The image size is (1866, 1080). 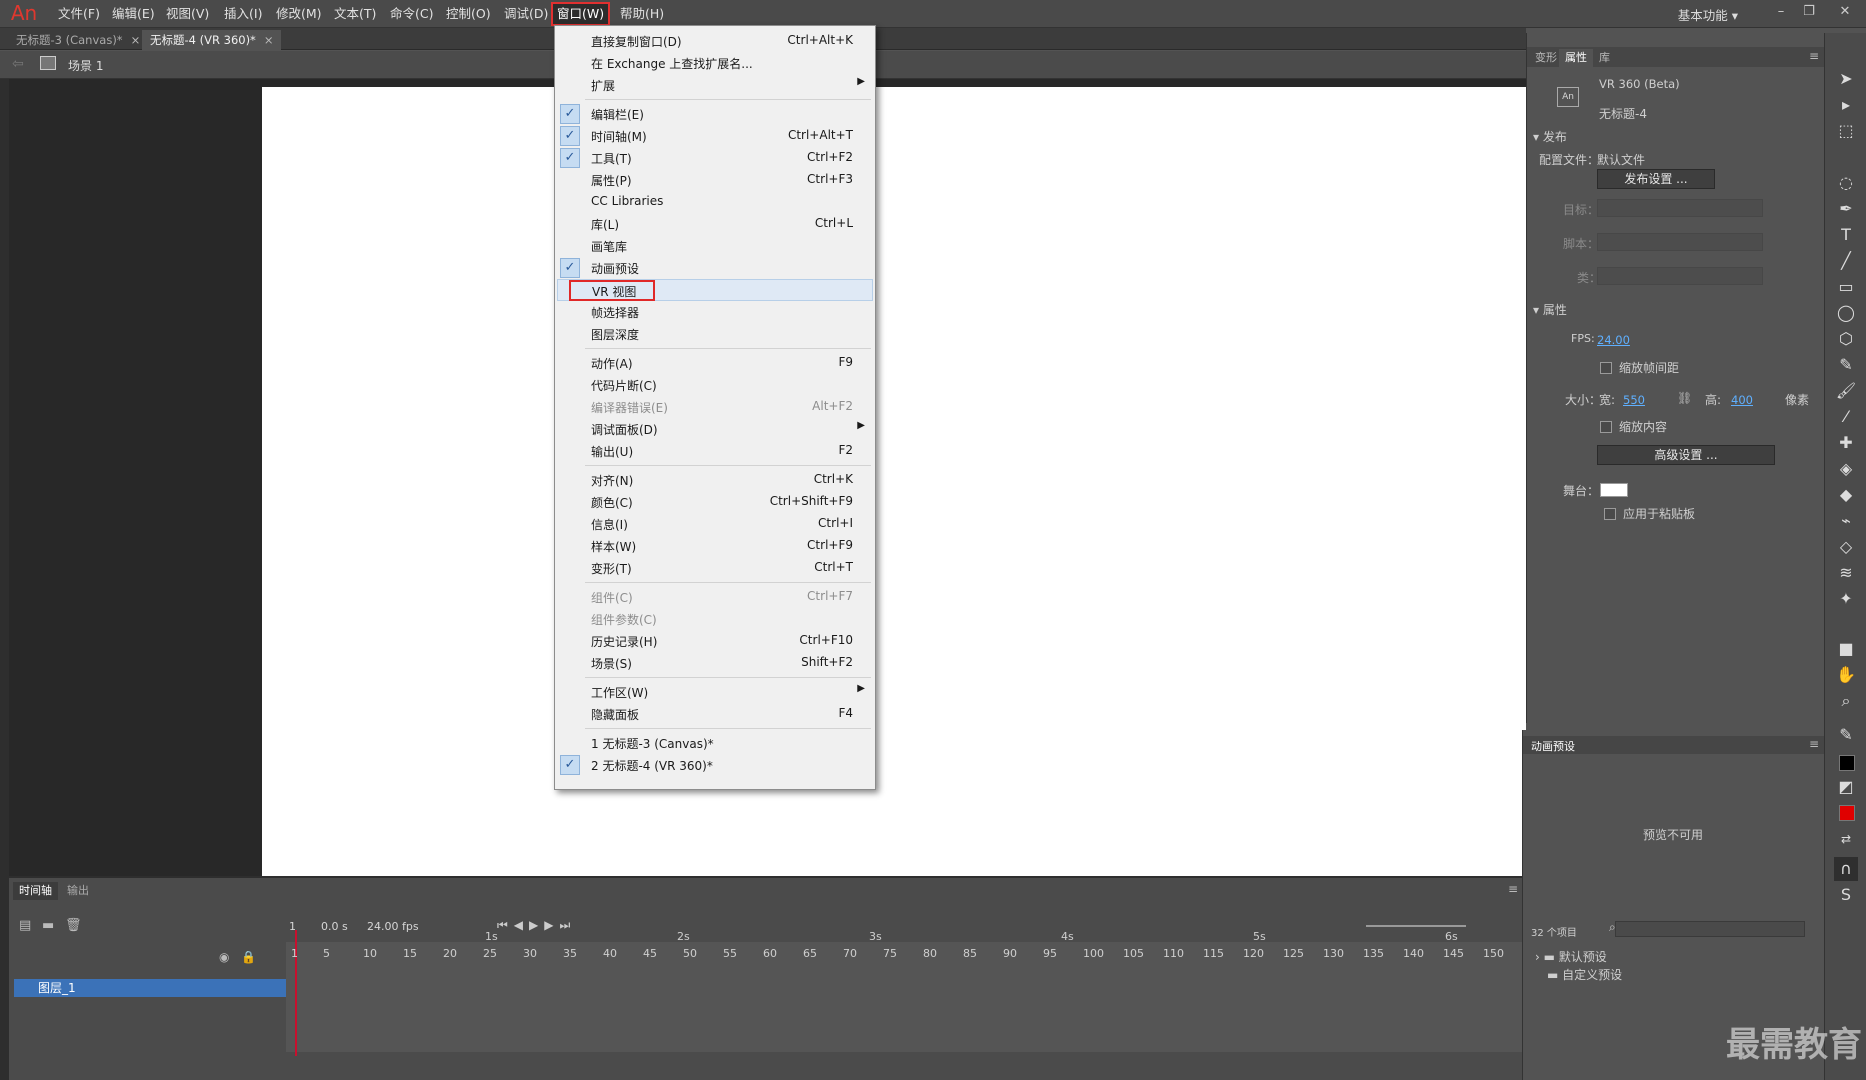 I want to click on workspace-switcher: 基本功能 ▾, so click(x=1708, y=14).